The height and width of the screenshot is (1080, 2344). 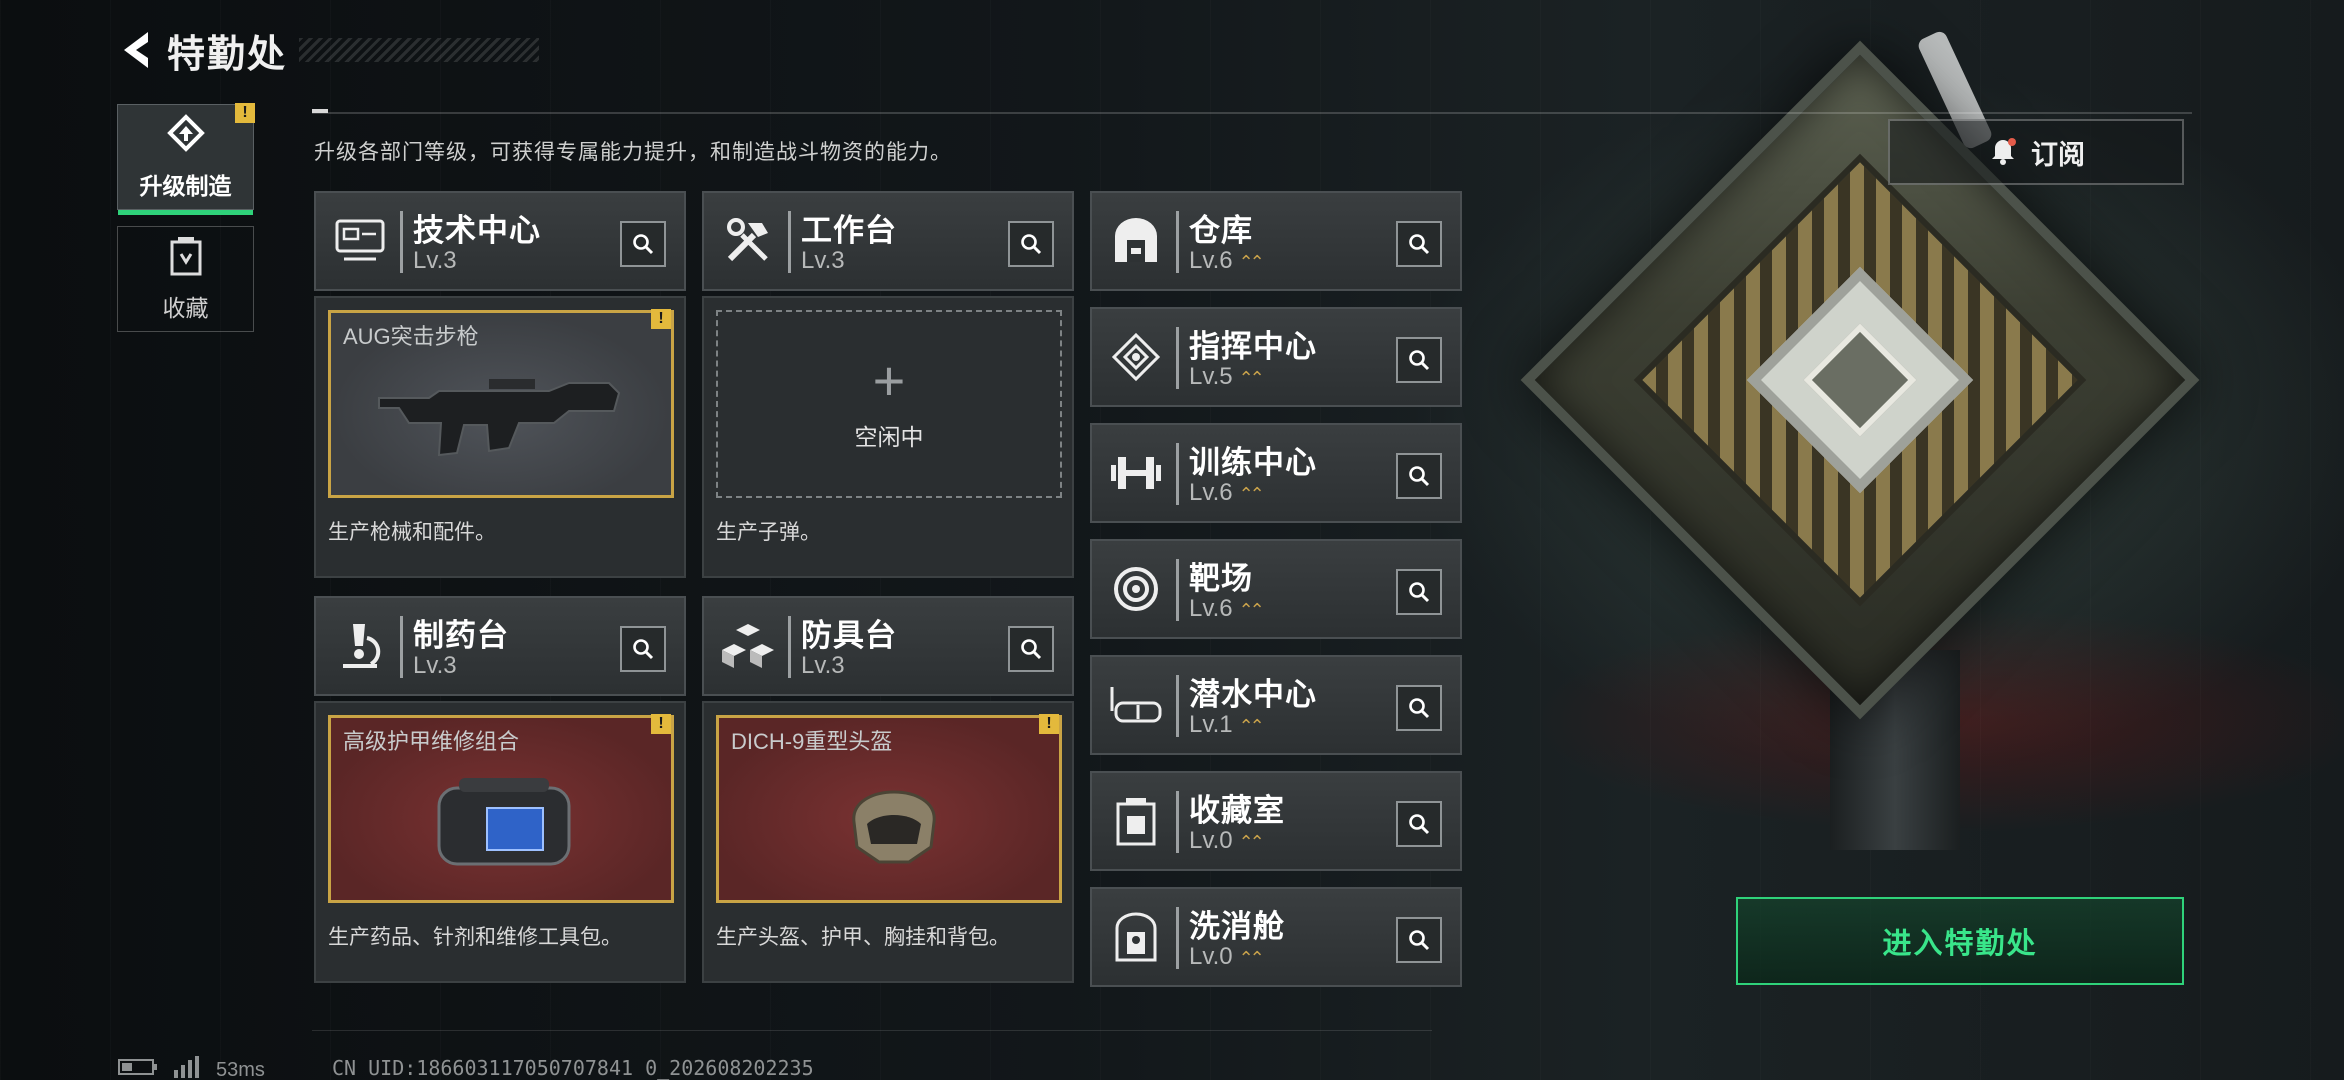 I want to click on page-description: 升级各部门等级，可获得专属能力提升，和制造战斗物资的能力。, so click(x=633, y=152).